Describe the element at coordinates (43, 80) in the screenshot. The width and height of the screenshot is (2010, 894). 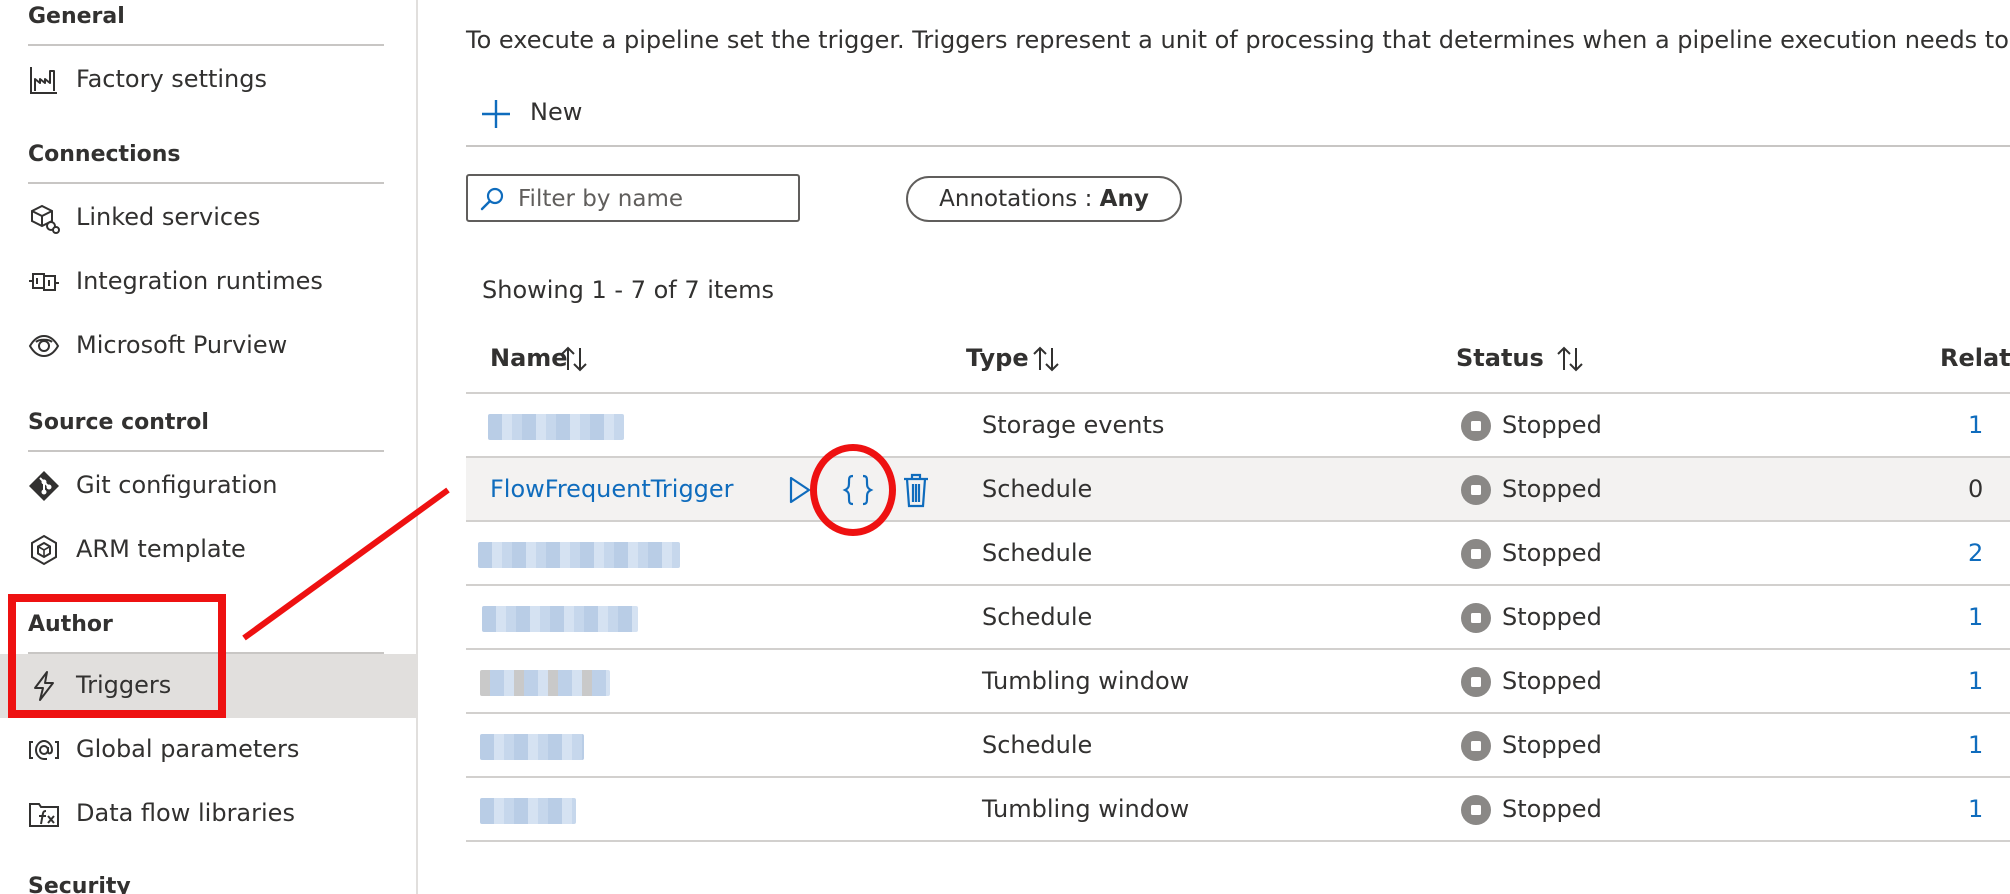
I see `factory-icon` at that location.